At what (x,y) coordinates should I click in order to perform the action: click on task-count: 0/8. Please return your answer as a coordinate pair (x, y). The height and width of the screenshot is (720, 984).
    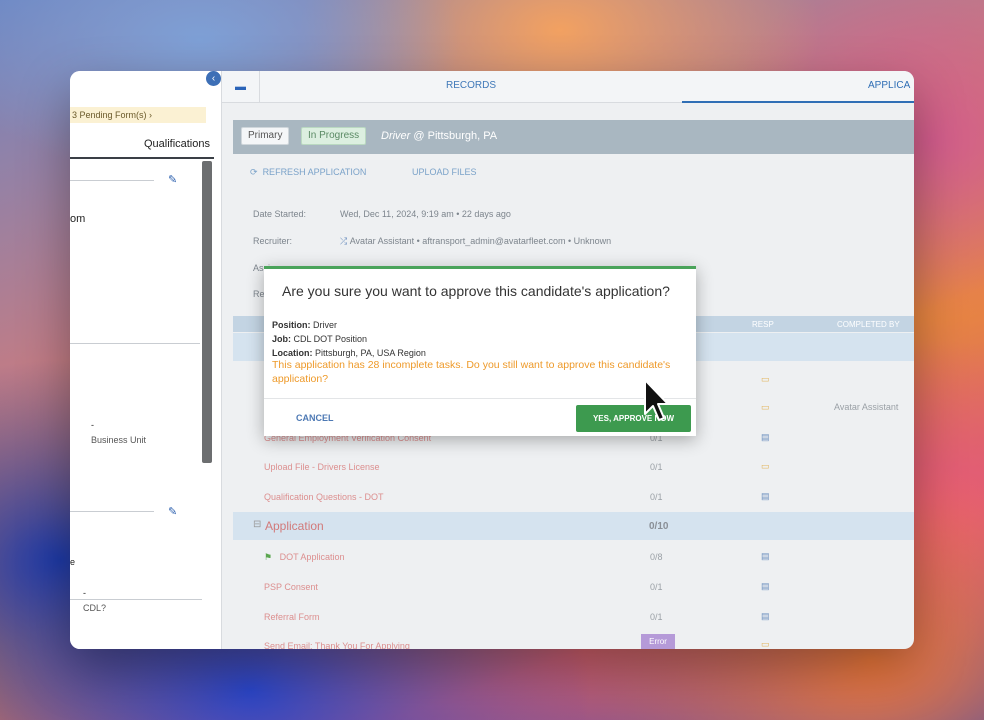
    Looking at the image, I should click on (656, 557).